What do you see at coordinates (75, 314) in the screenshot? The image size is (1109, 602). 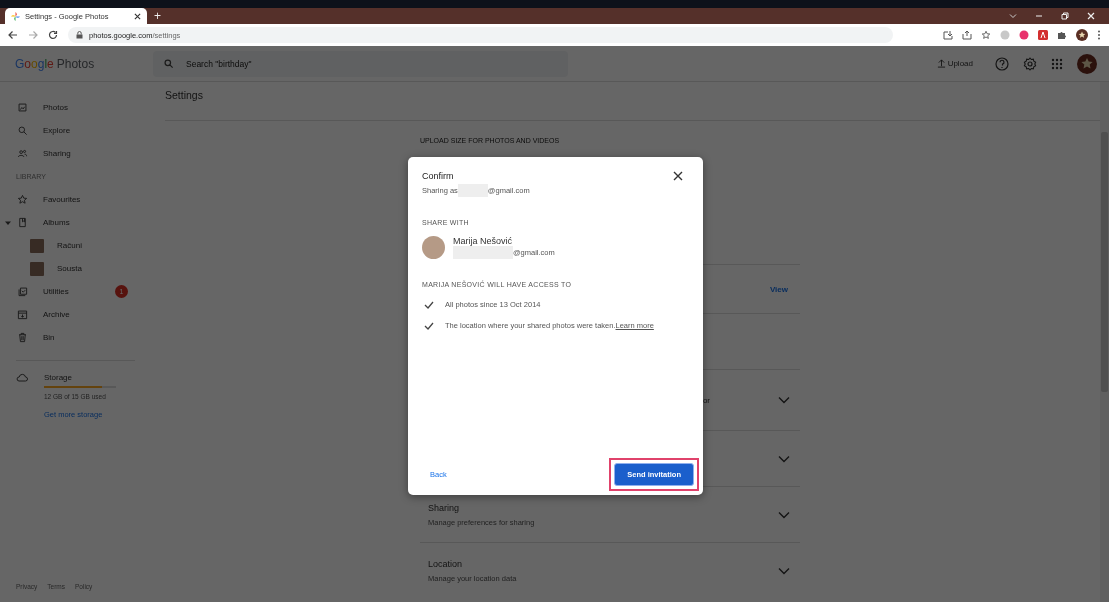 I see `nav-item: Archive` at bounding box center [75, 314].